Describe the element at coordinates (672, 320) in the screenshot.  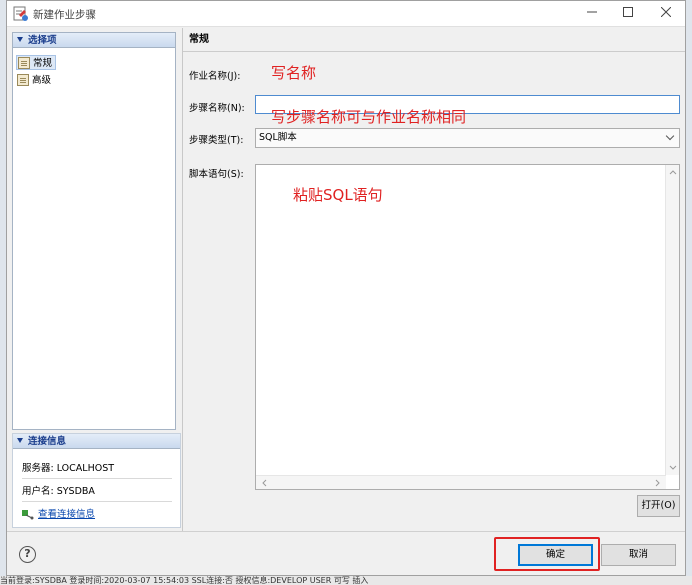
I see `vertical-scrollbar` at that location.